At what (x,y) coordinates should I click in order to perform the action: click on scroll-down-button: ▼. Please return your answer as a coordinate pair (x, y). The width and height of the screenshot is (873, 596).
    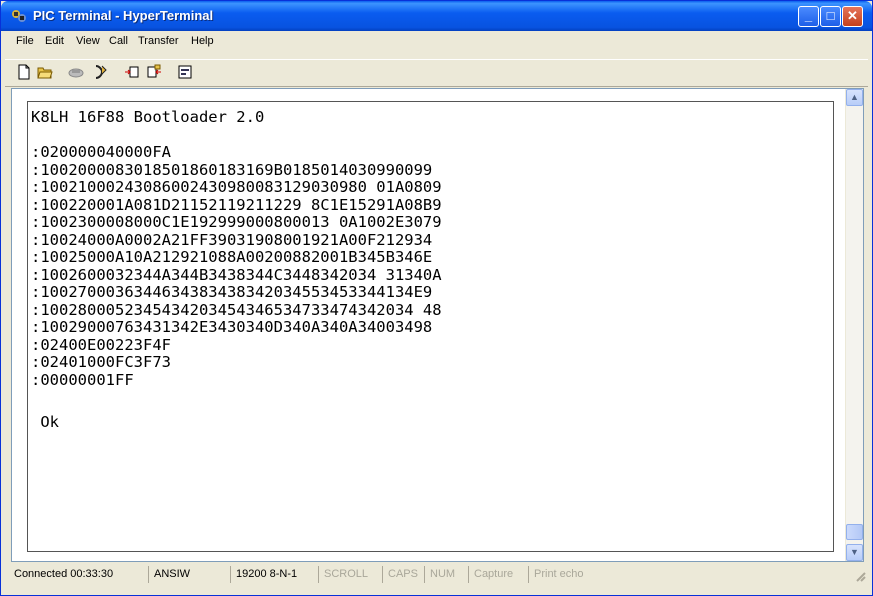
    Looking at the image, I should click on (854, 552).